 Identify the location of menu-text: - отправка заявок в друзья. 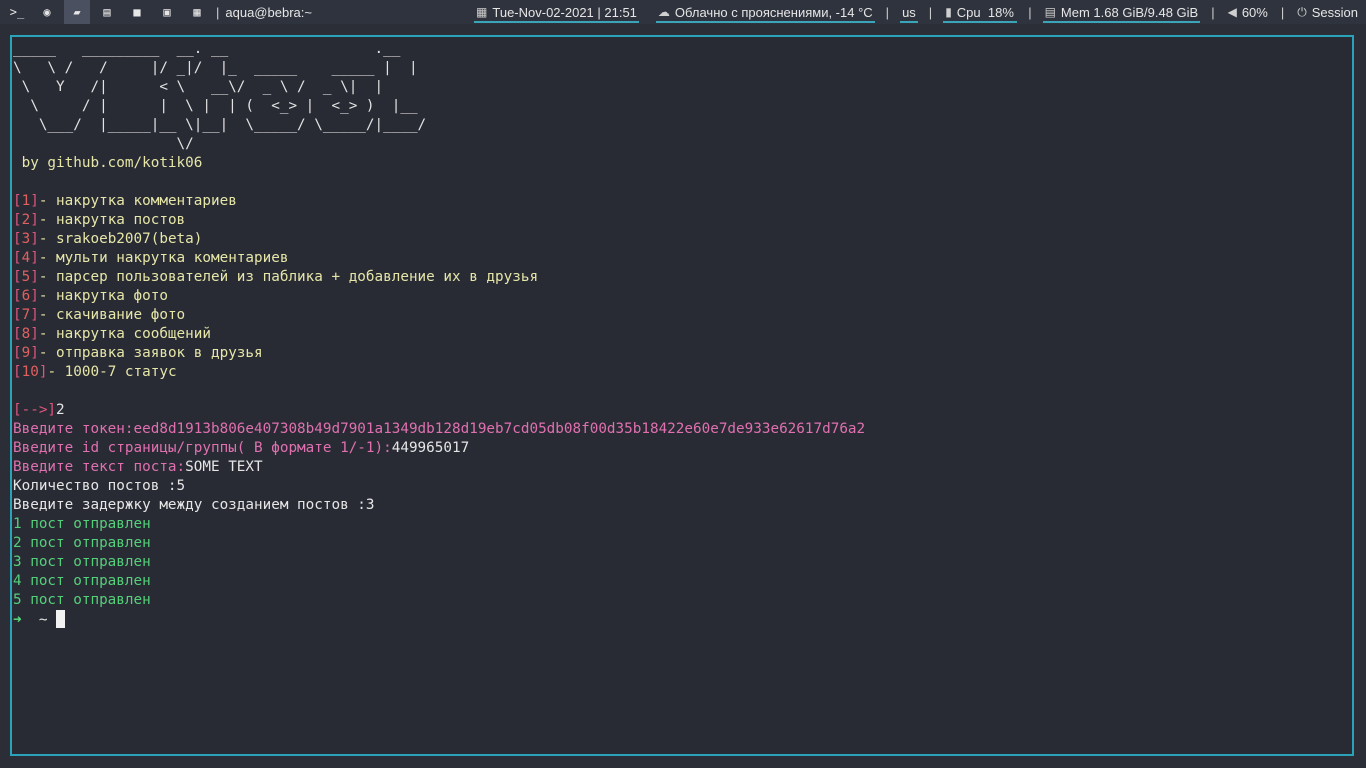
(150, 353).